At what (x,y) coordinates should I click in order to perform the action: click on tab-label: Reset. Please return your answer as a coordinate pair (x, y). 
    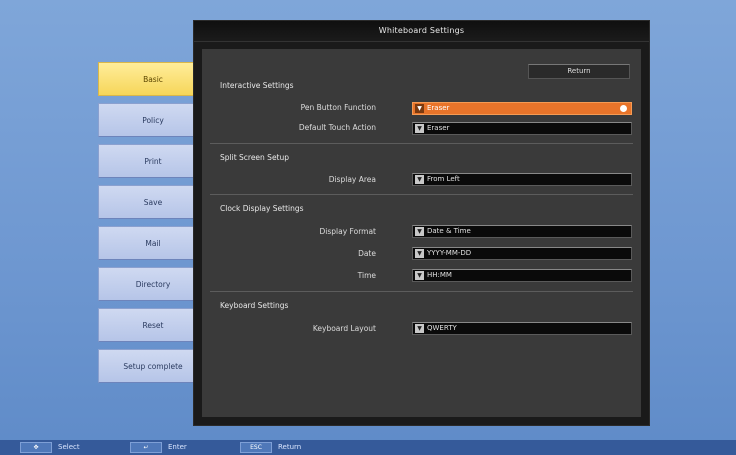
    Looking at the image, I should click on (153, 325).